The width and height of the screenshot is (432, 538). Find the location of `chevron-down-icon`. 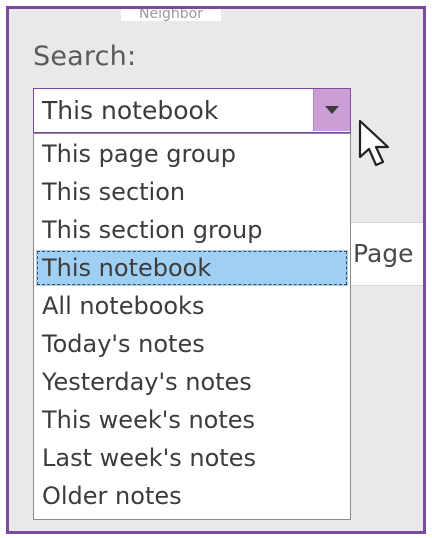

chevron-down-icon is located at coordinates (332, 110).